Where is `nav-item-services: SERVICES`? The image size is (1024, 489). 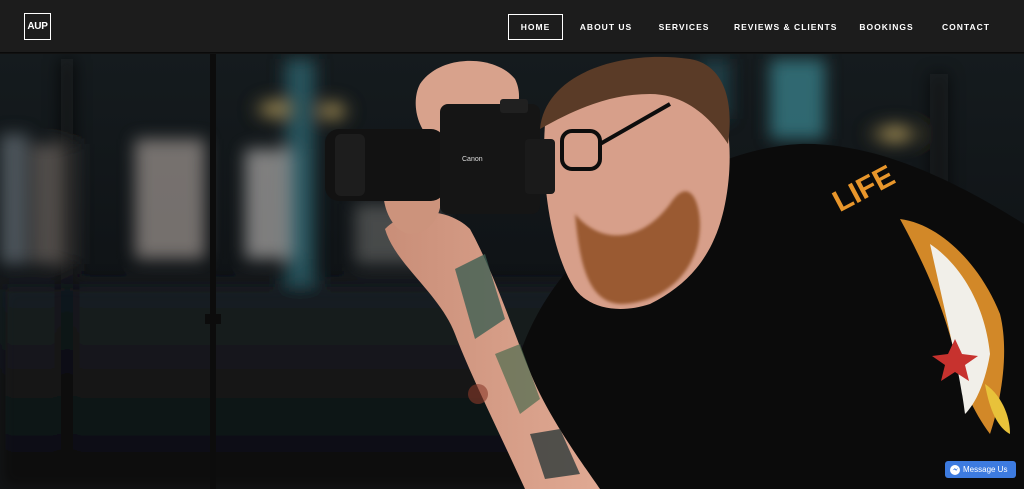 nav-item-services: SERVICES is located at coordinates (684, 27).